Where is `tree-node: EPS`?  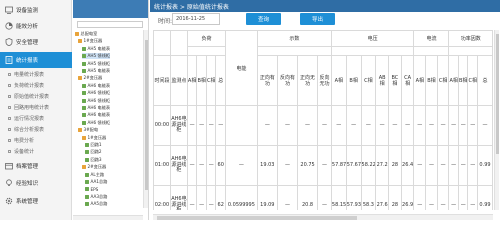
tree-node: EPS is located at coordinates (91, 189).